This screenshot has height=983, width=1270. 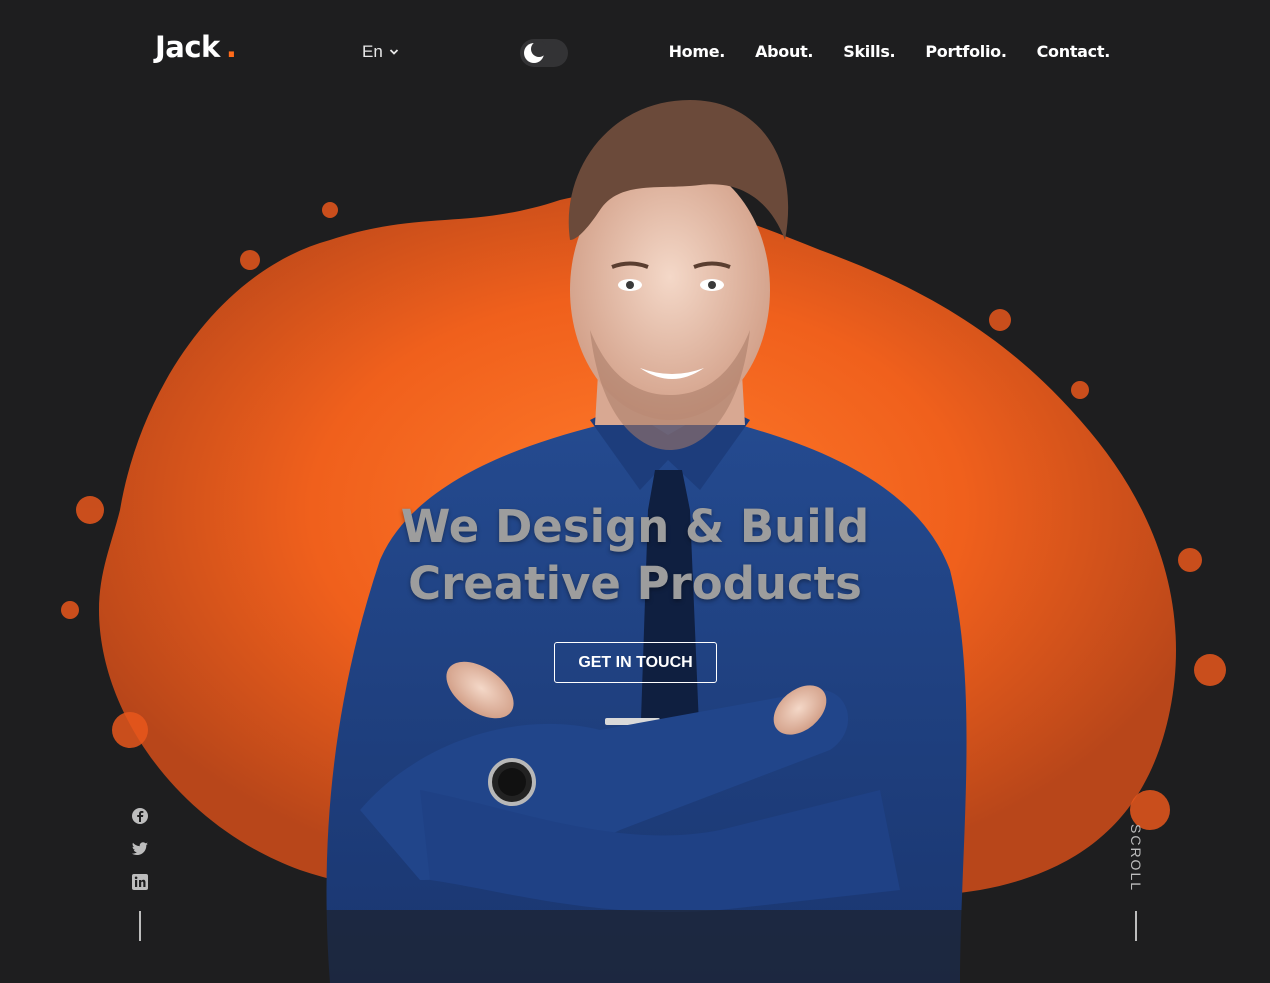 I want to click on scroll-label: SCROLL, so click(x=1136, y=858).